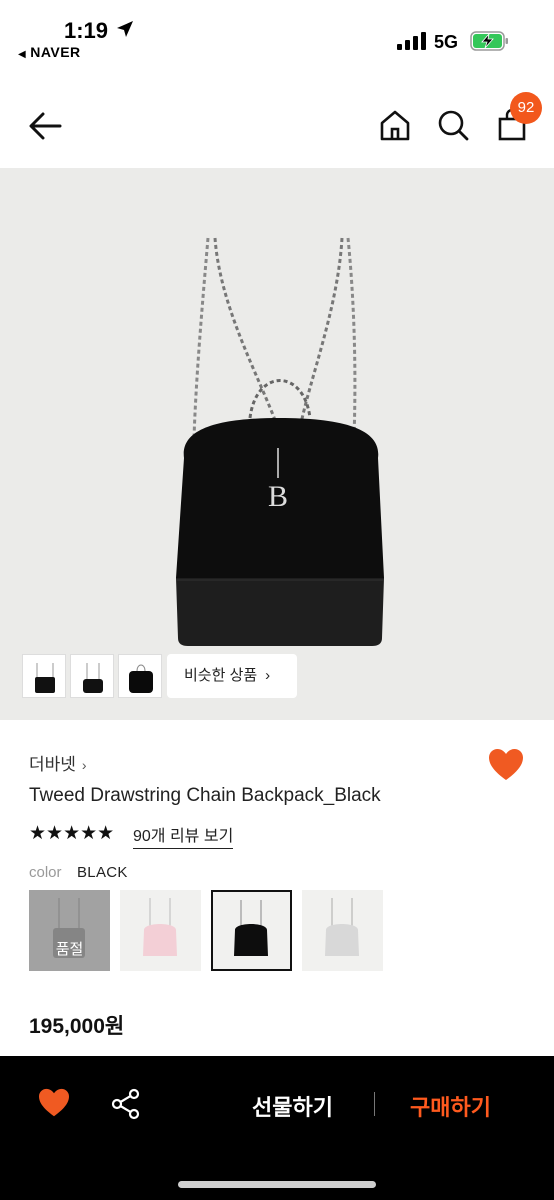 The image size is (554, 1200). Describe the element at coordinates (453, 125) in the screenshot. I see `search-icon` at that location.